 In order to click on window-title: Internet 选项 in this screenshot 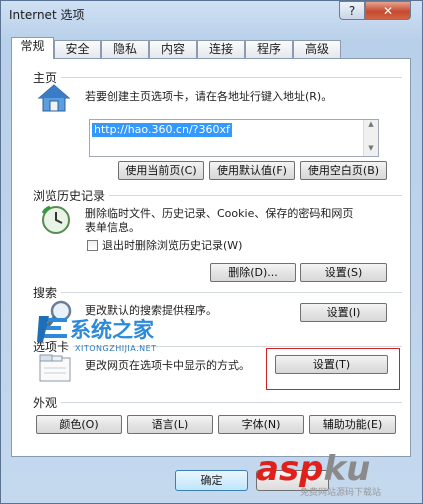, I will do `click(47, 15)`.